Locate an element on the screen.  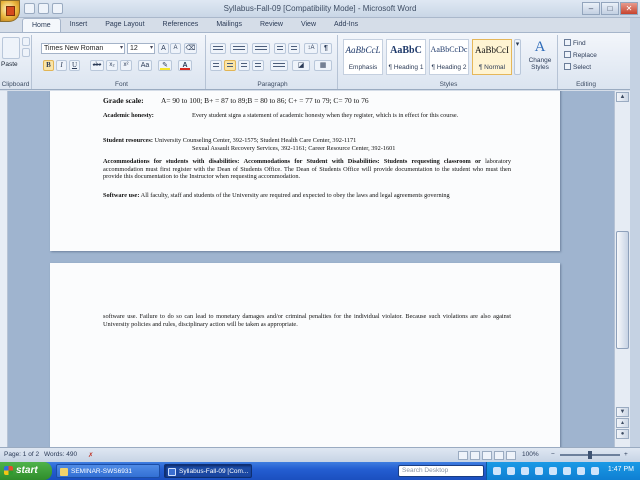
zoom-out-icon: − is located at coordinates (553, 454).